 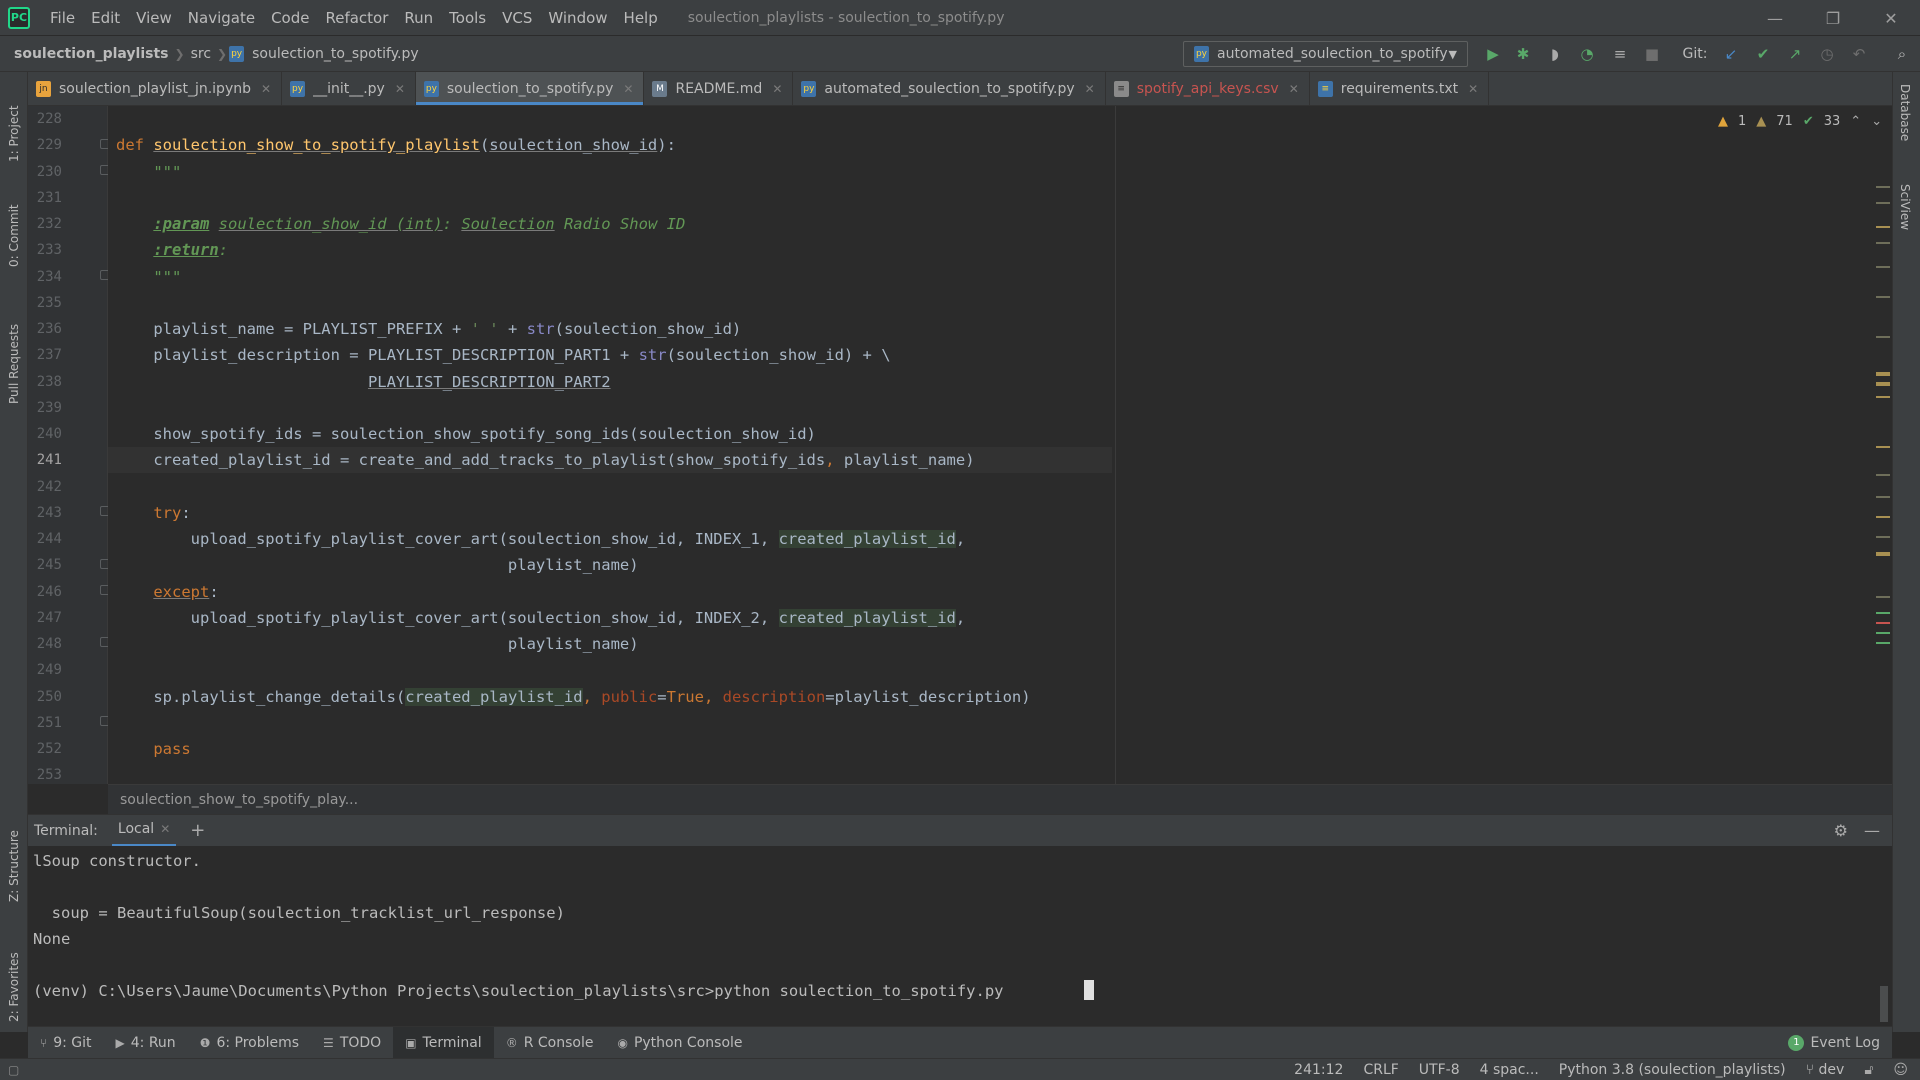 What do you see at coordinates (1902, 54) in the screenshot?
I see `search-icon: ⌕` at bounding box center [1902, 54].